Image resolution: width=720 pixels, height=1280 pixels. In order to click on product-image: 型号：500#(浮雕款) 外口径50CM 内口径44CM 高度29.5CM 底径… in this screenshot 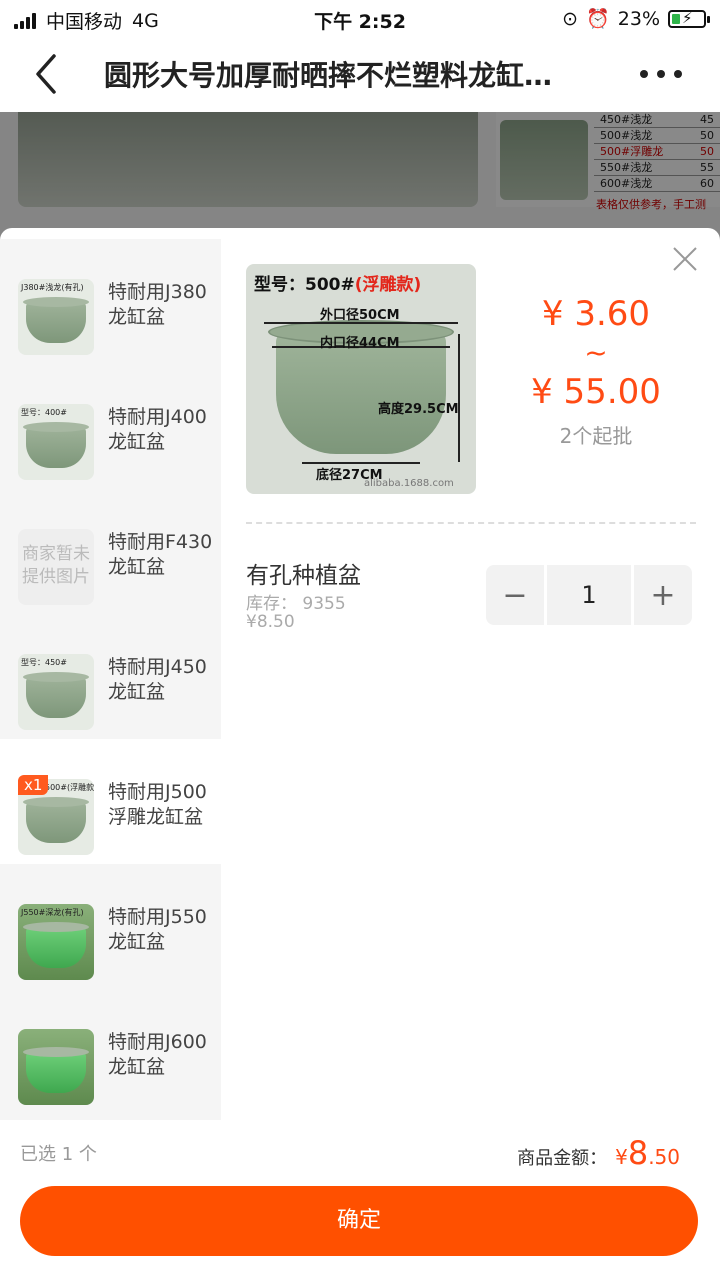, I will do `click(361, 379)`.